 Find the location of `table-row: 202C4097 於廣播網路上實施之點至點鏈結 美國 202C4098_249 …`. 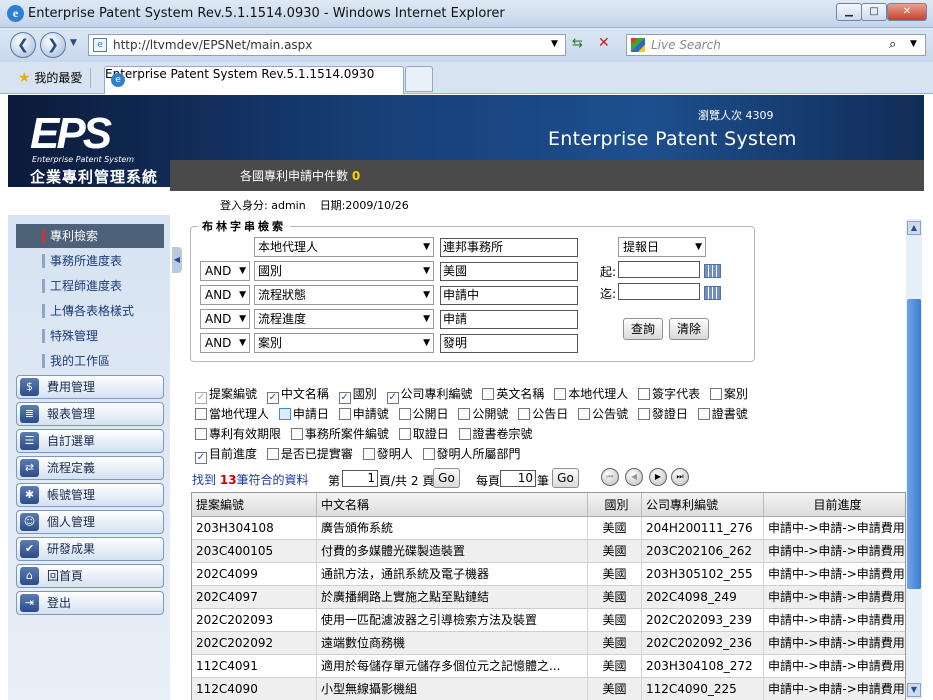

table-row: 202C4097 於廣播網路上實施之點至點鏈結 美國 202C4098_249 … is located at coordinates (548, 597).